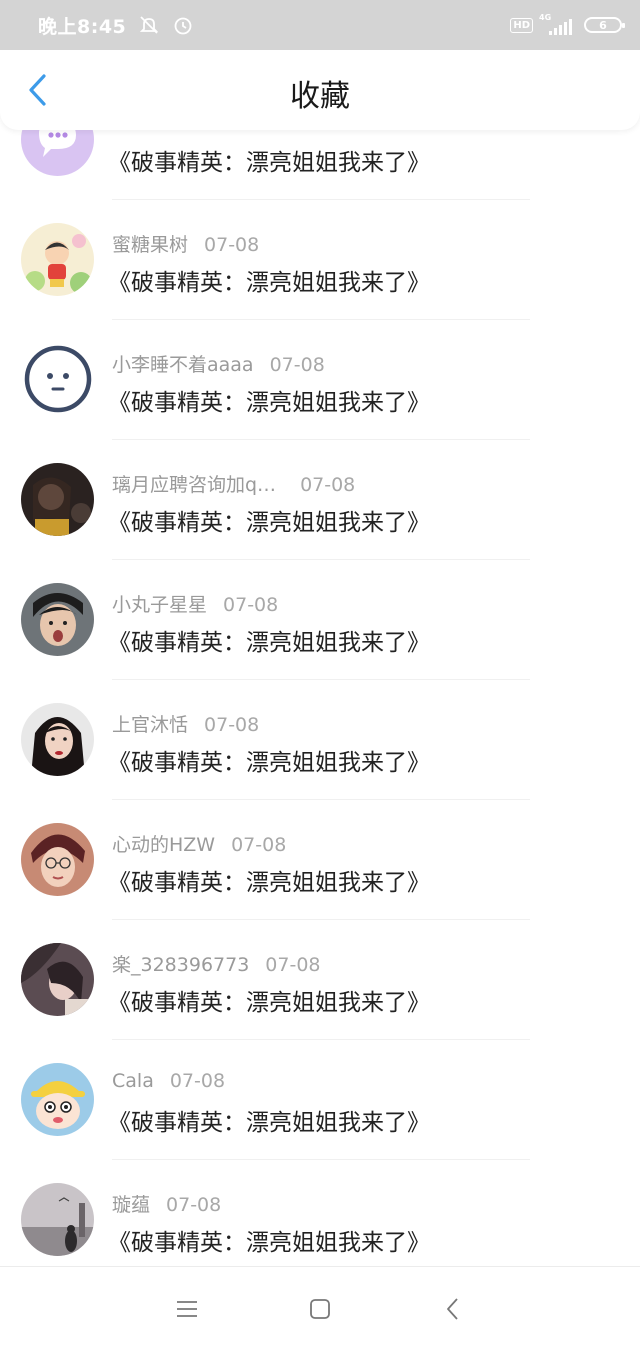 The height and width of the screenshot is (1351, 640). Describe the element at coordinates (149, 25) in the screenshot. I see `bell-off-icon` at that location.